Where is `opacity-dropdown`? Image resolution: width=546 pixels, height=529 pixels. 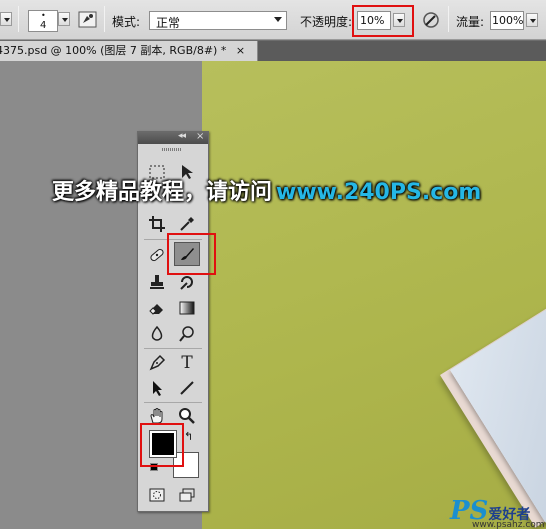 opacity-dropdown is located at coordinates (399, 20).